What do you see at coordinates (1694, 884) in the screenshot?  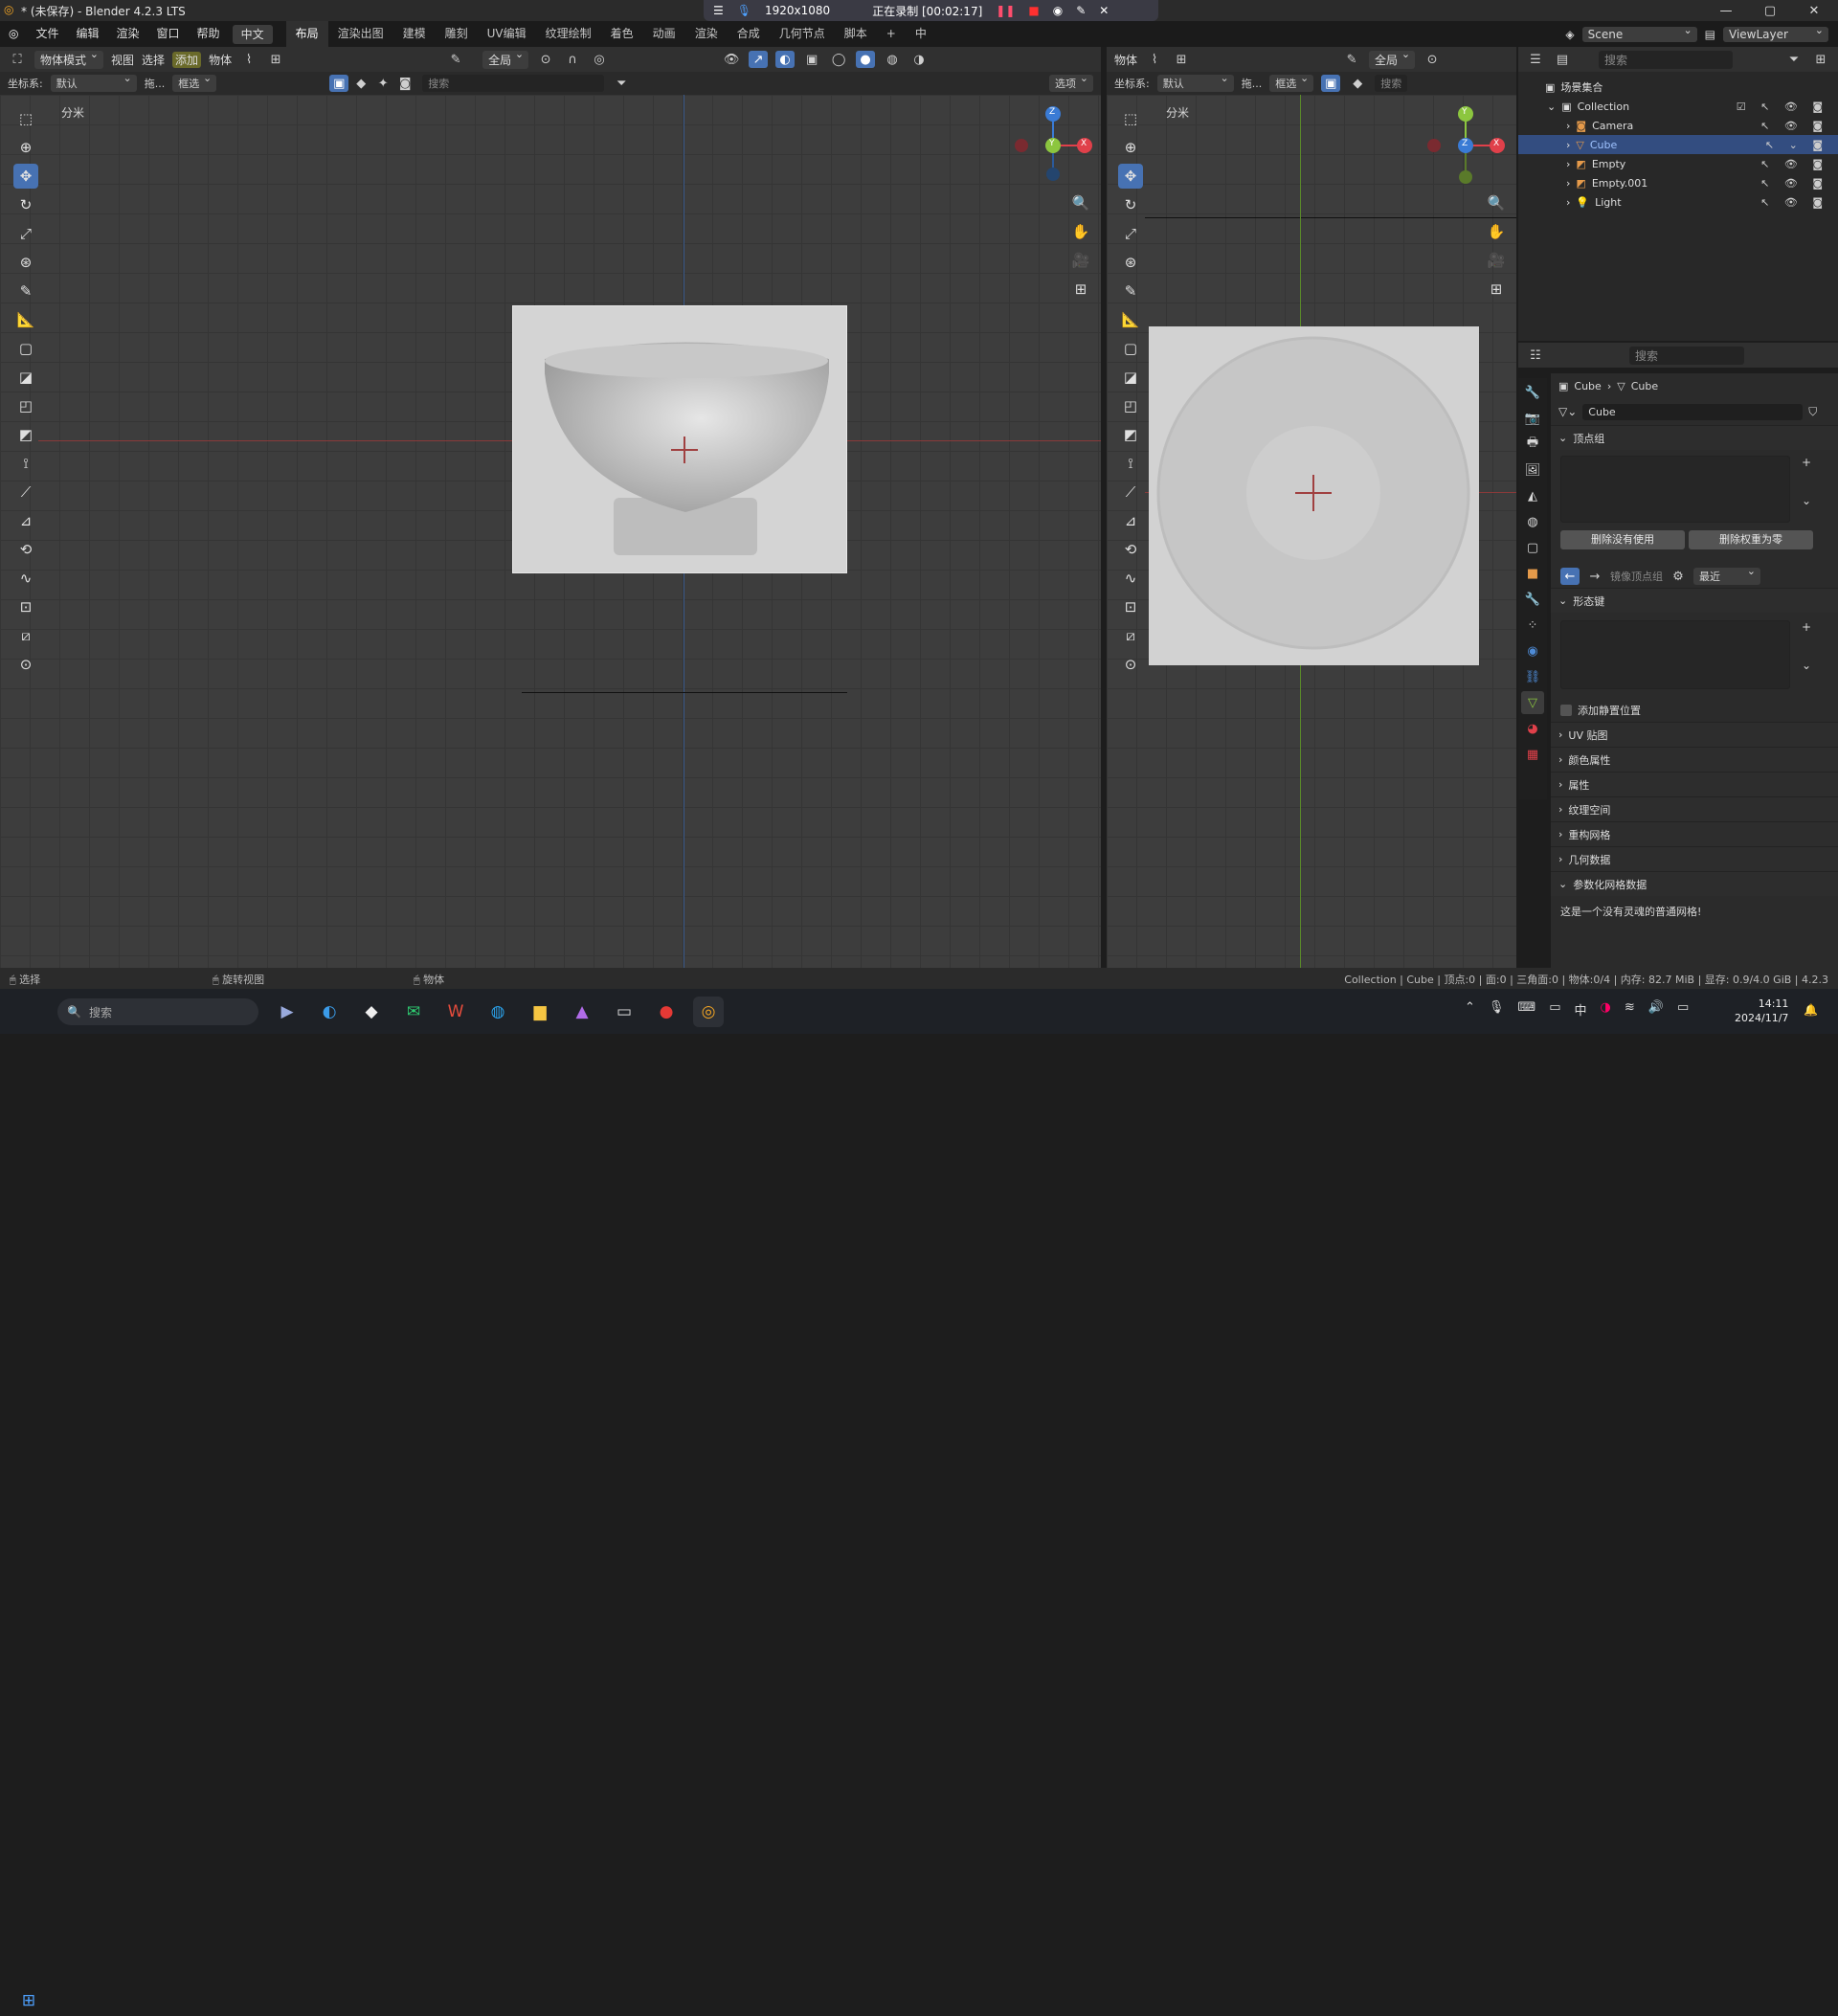 I see `param-mesh-panel-header: ⌄ 参数化网格数据` at bounding box center [1694, 884].